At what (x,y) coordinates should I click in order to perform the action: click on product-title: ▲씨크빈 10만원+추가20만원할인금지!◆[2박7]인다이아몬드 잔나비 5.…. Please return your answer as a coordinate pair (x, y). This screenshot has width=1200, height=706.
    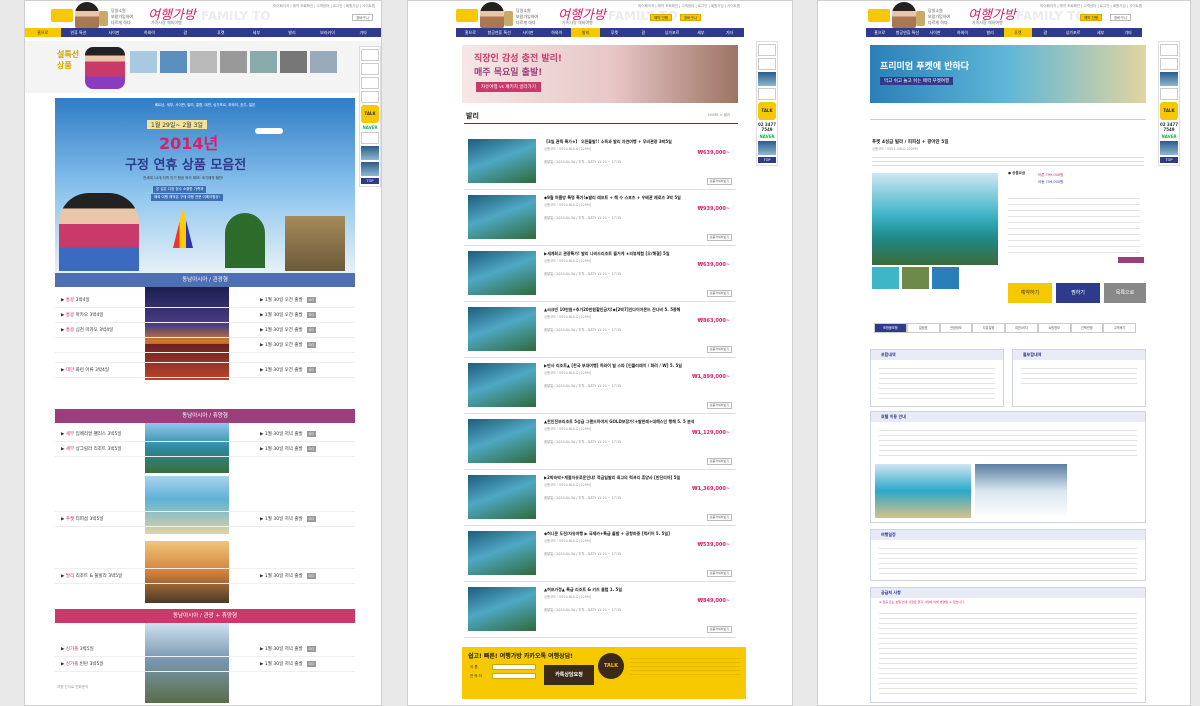
    Looking at the image, I should click on (639, 310).